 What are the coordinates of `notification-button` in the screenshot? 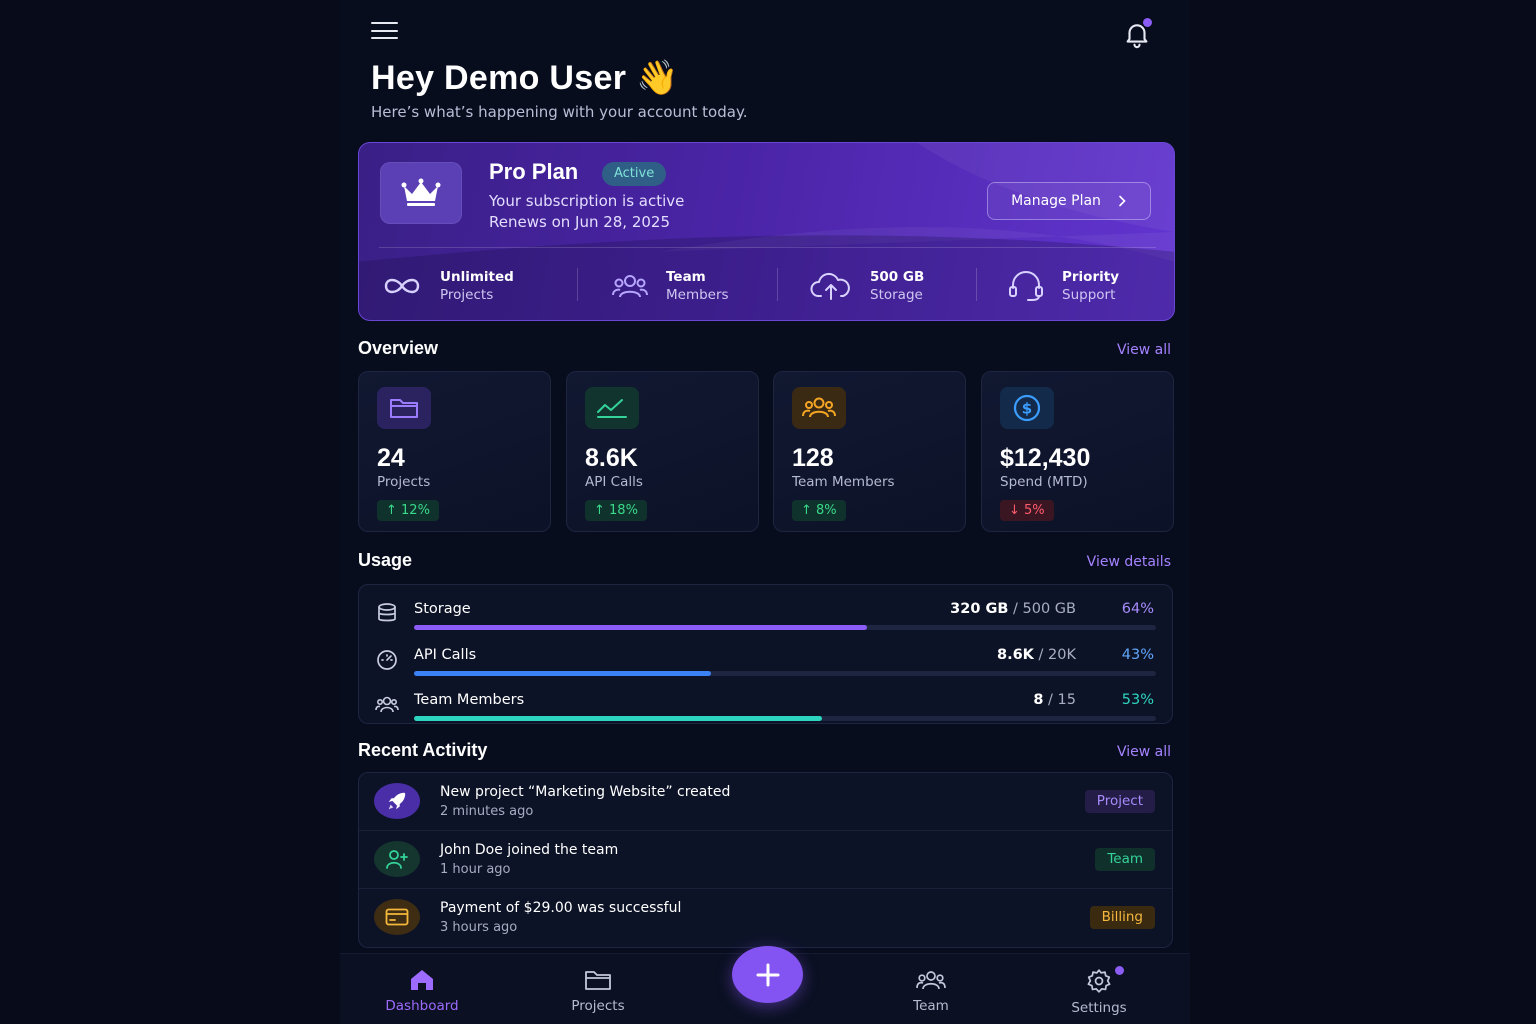 It's located at (1137, 33).